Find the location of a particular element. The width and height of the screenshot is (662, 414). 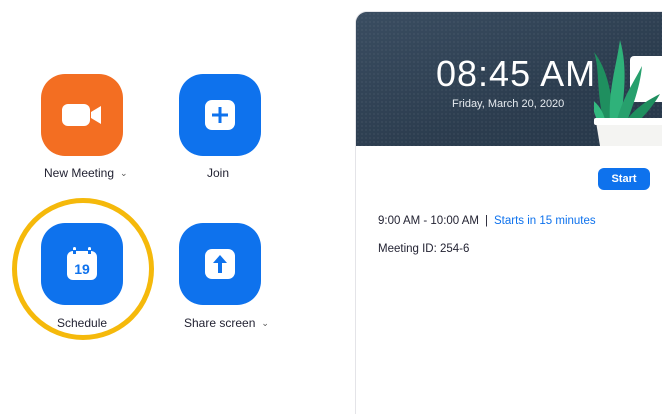

new-meeting-label: New Meeting ⌄ is located at coordinates (86, 173).